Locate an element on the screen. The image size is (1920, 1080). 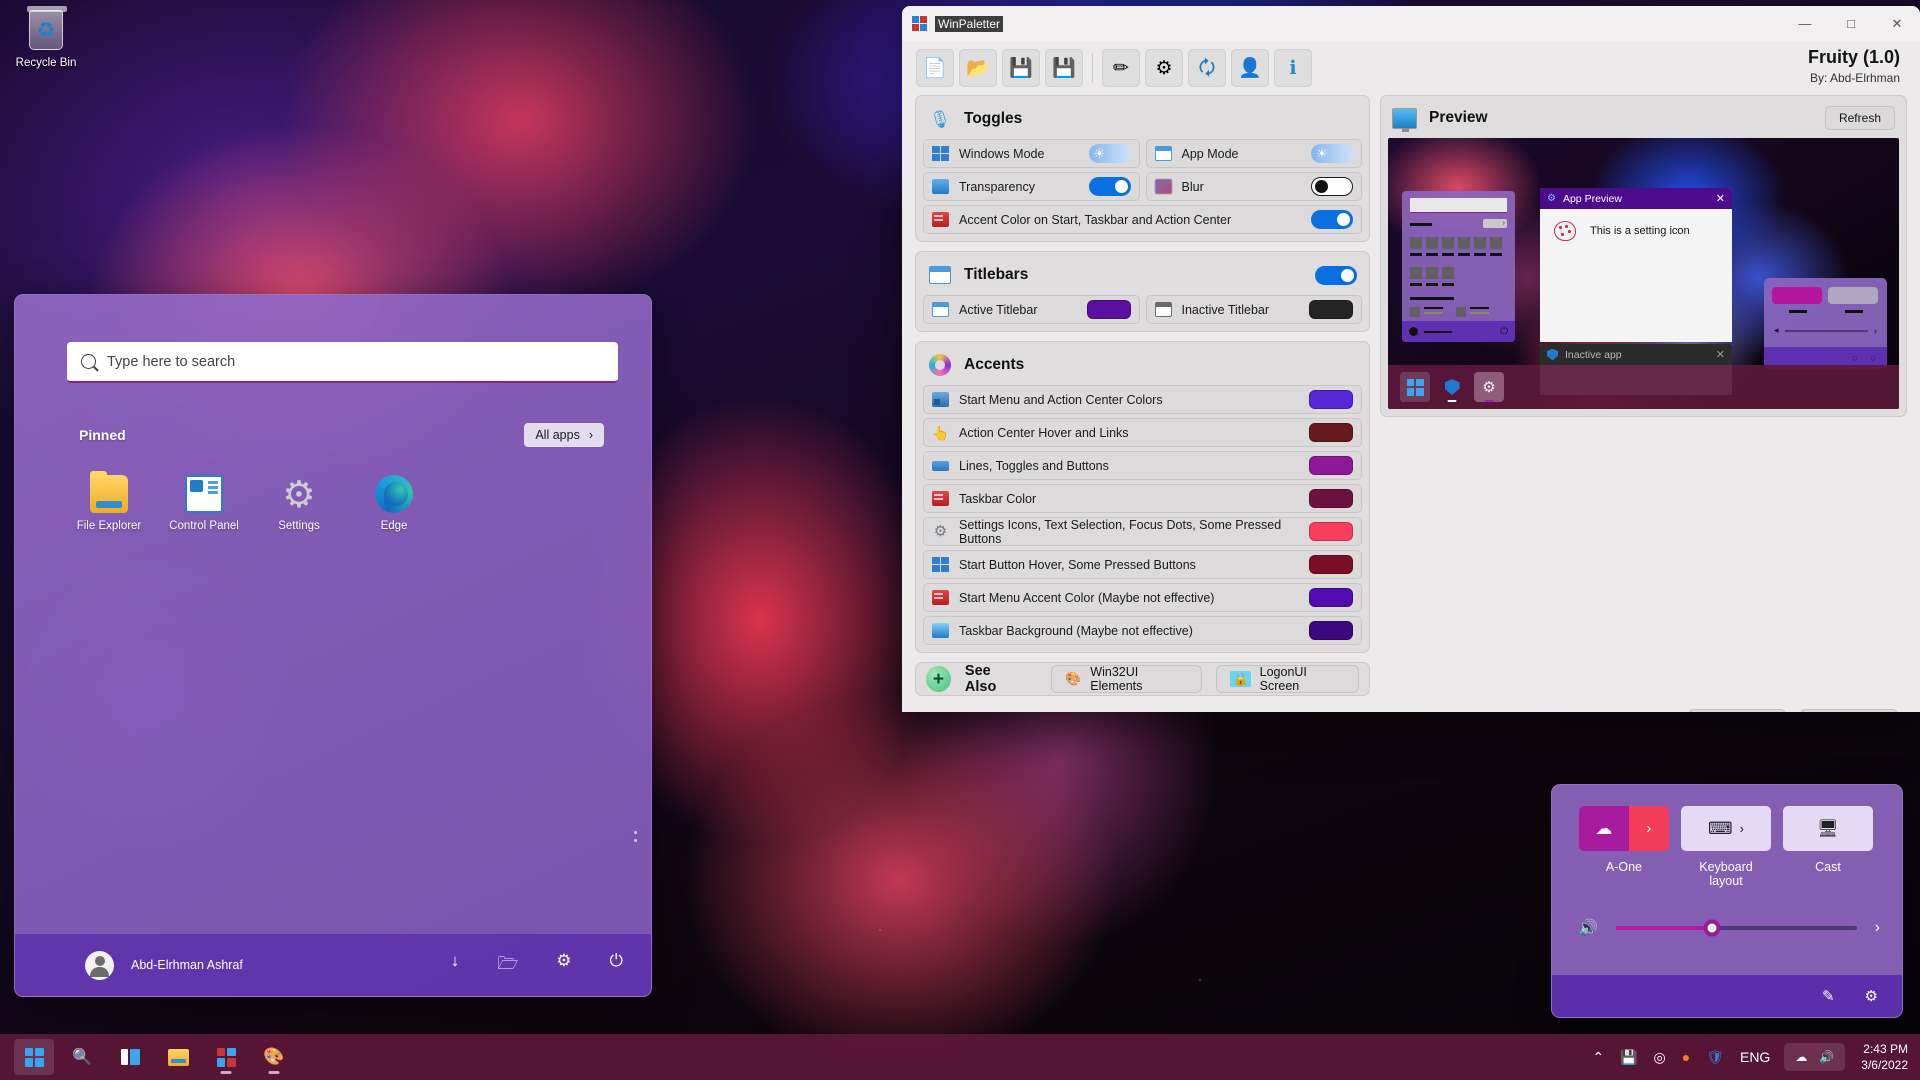
task-view-button is located at coordinates (130, 1057).